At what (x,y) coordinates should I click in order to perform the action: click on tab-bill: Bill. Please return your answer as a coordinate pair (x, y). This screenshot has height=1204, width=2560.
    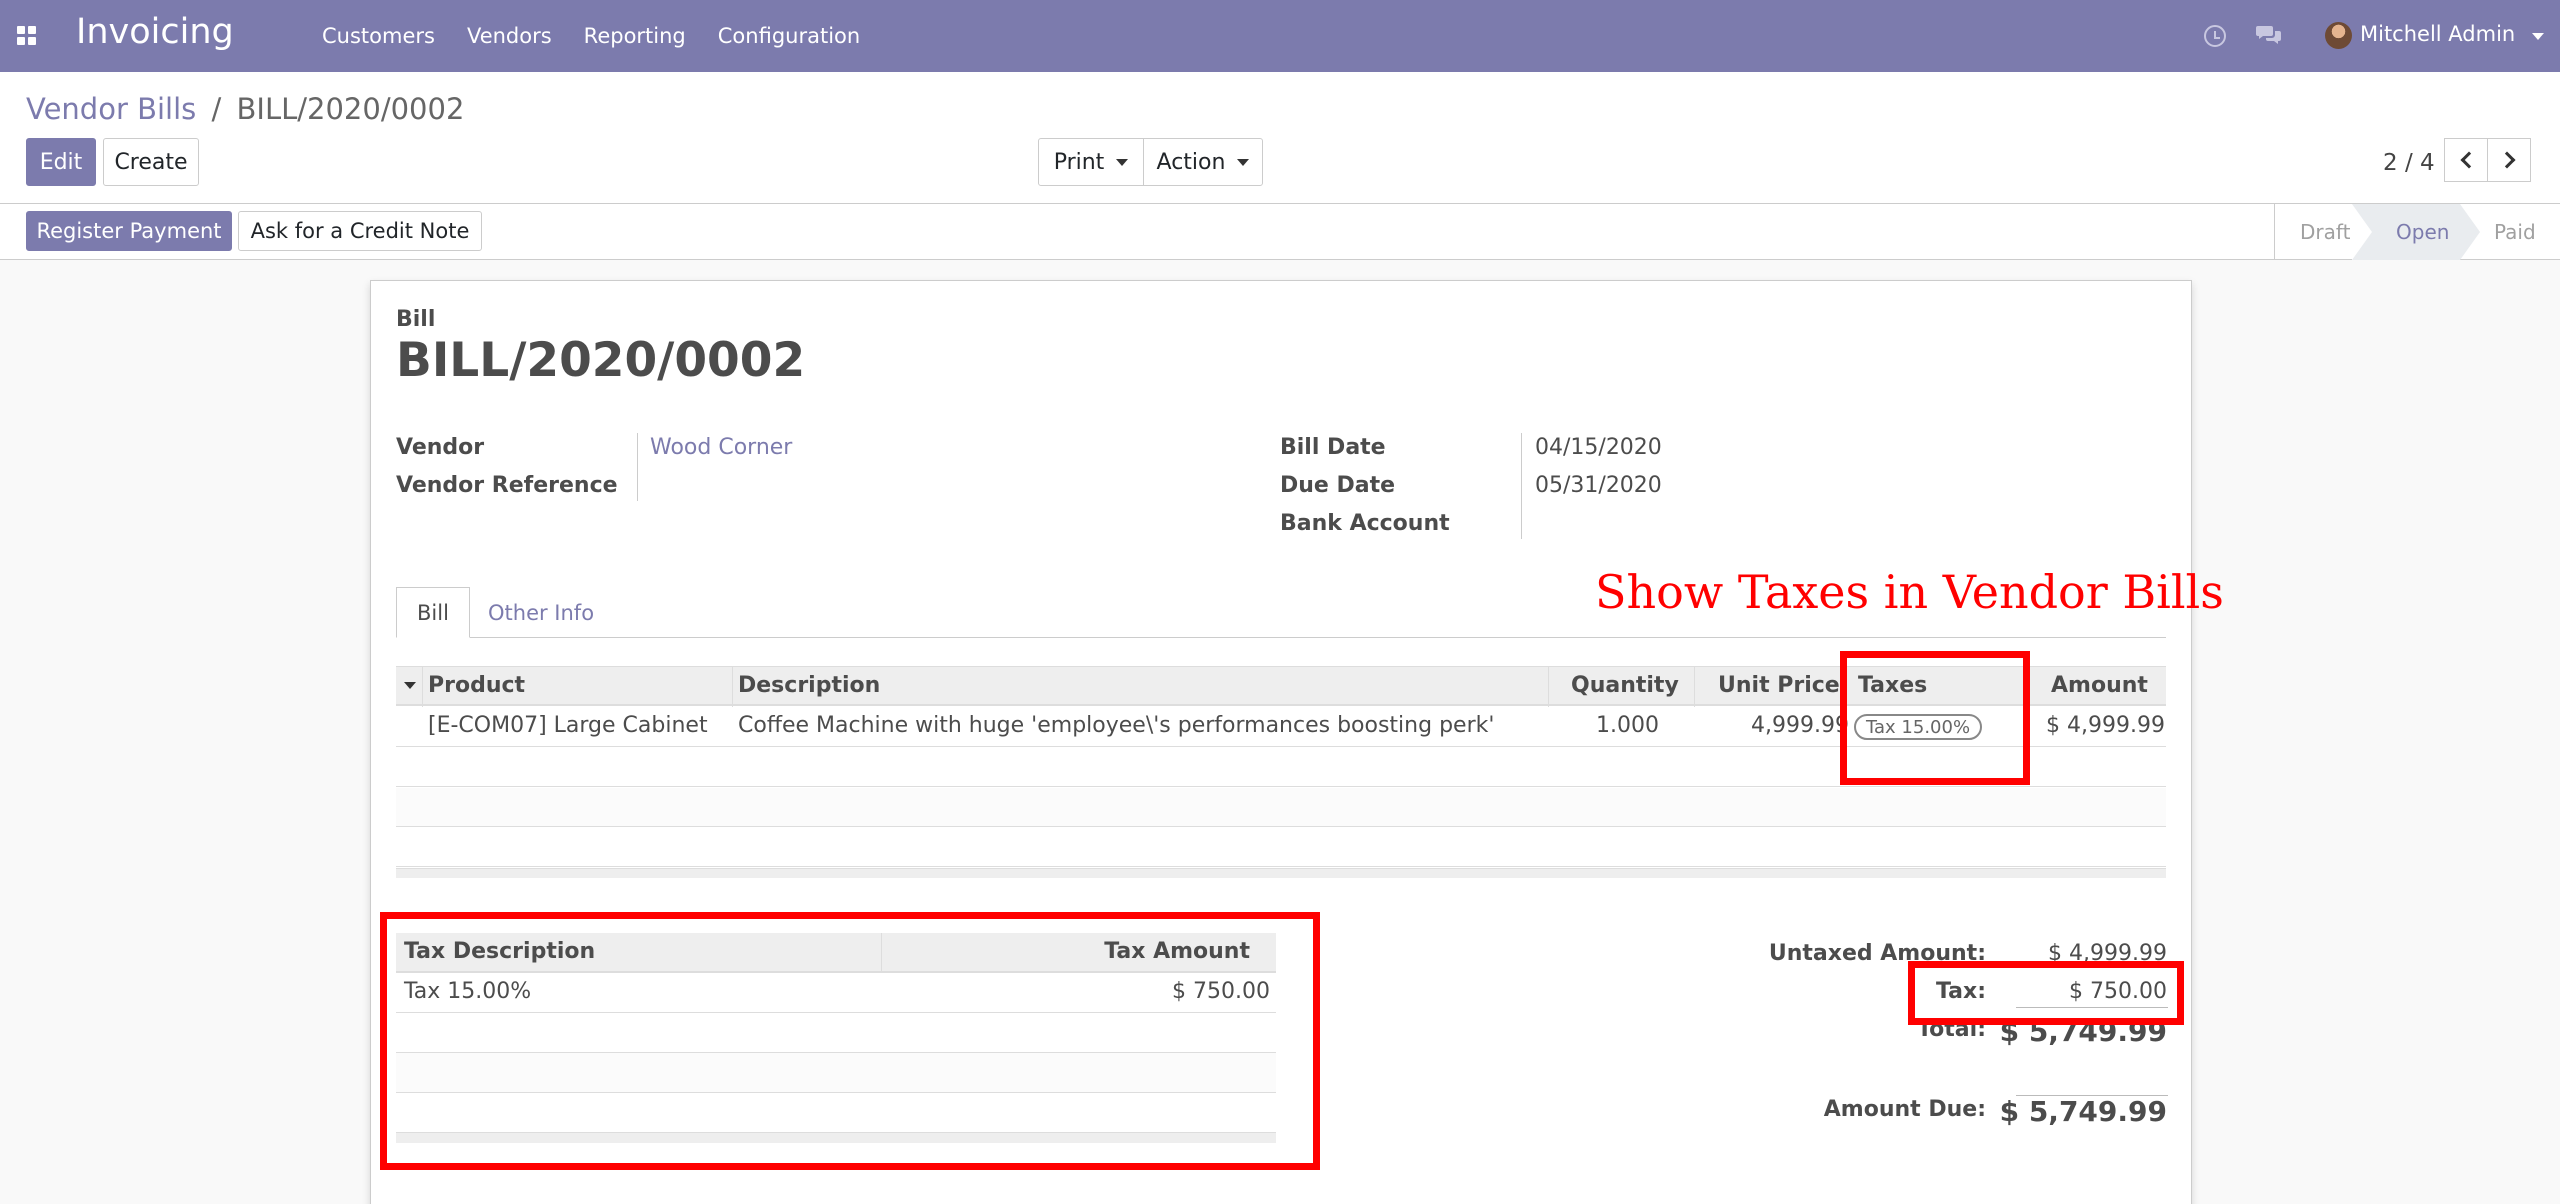
    Looking at the image, I should click on (433, 612).